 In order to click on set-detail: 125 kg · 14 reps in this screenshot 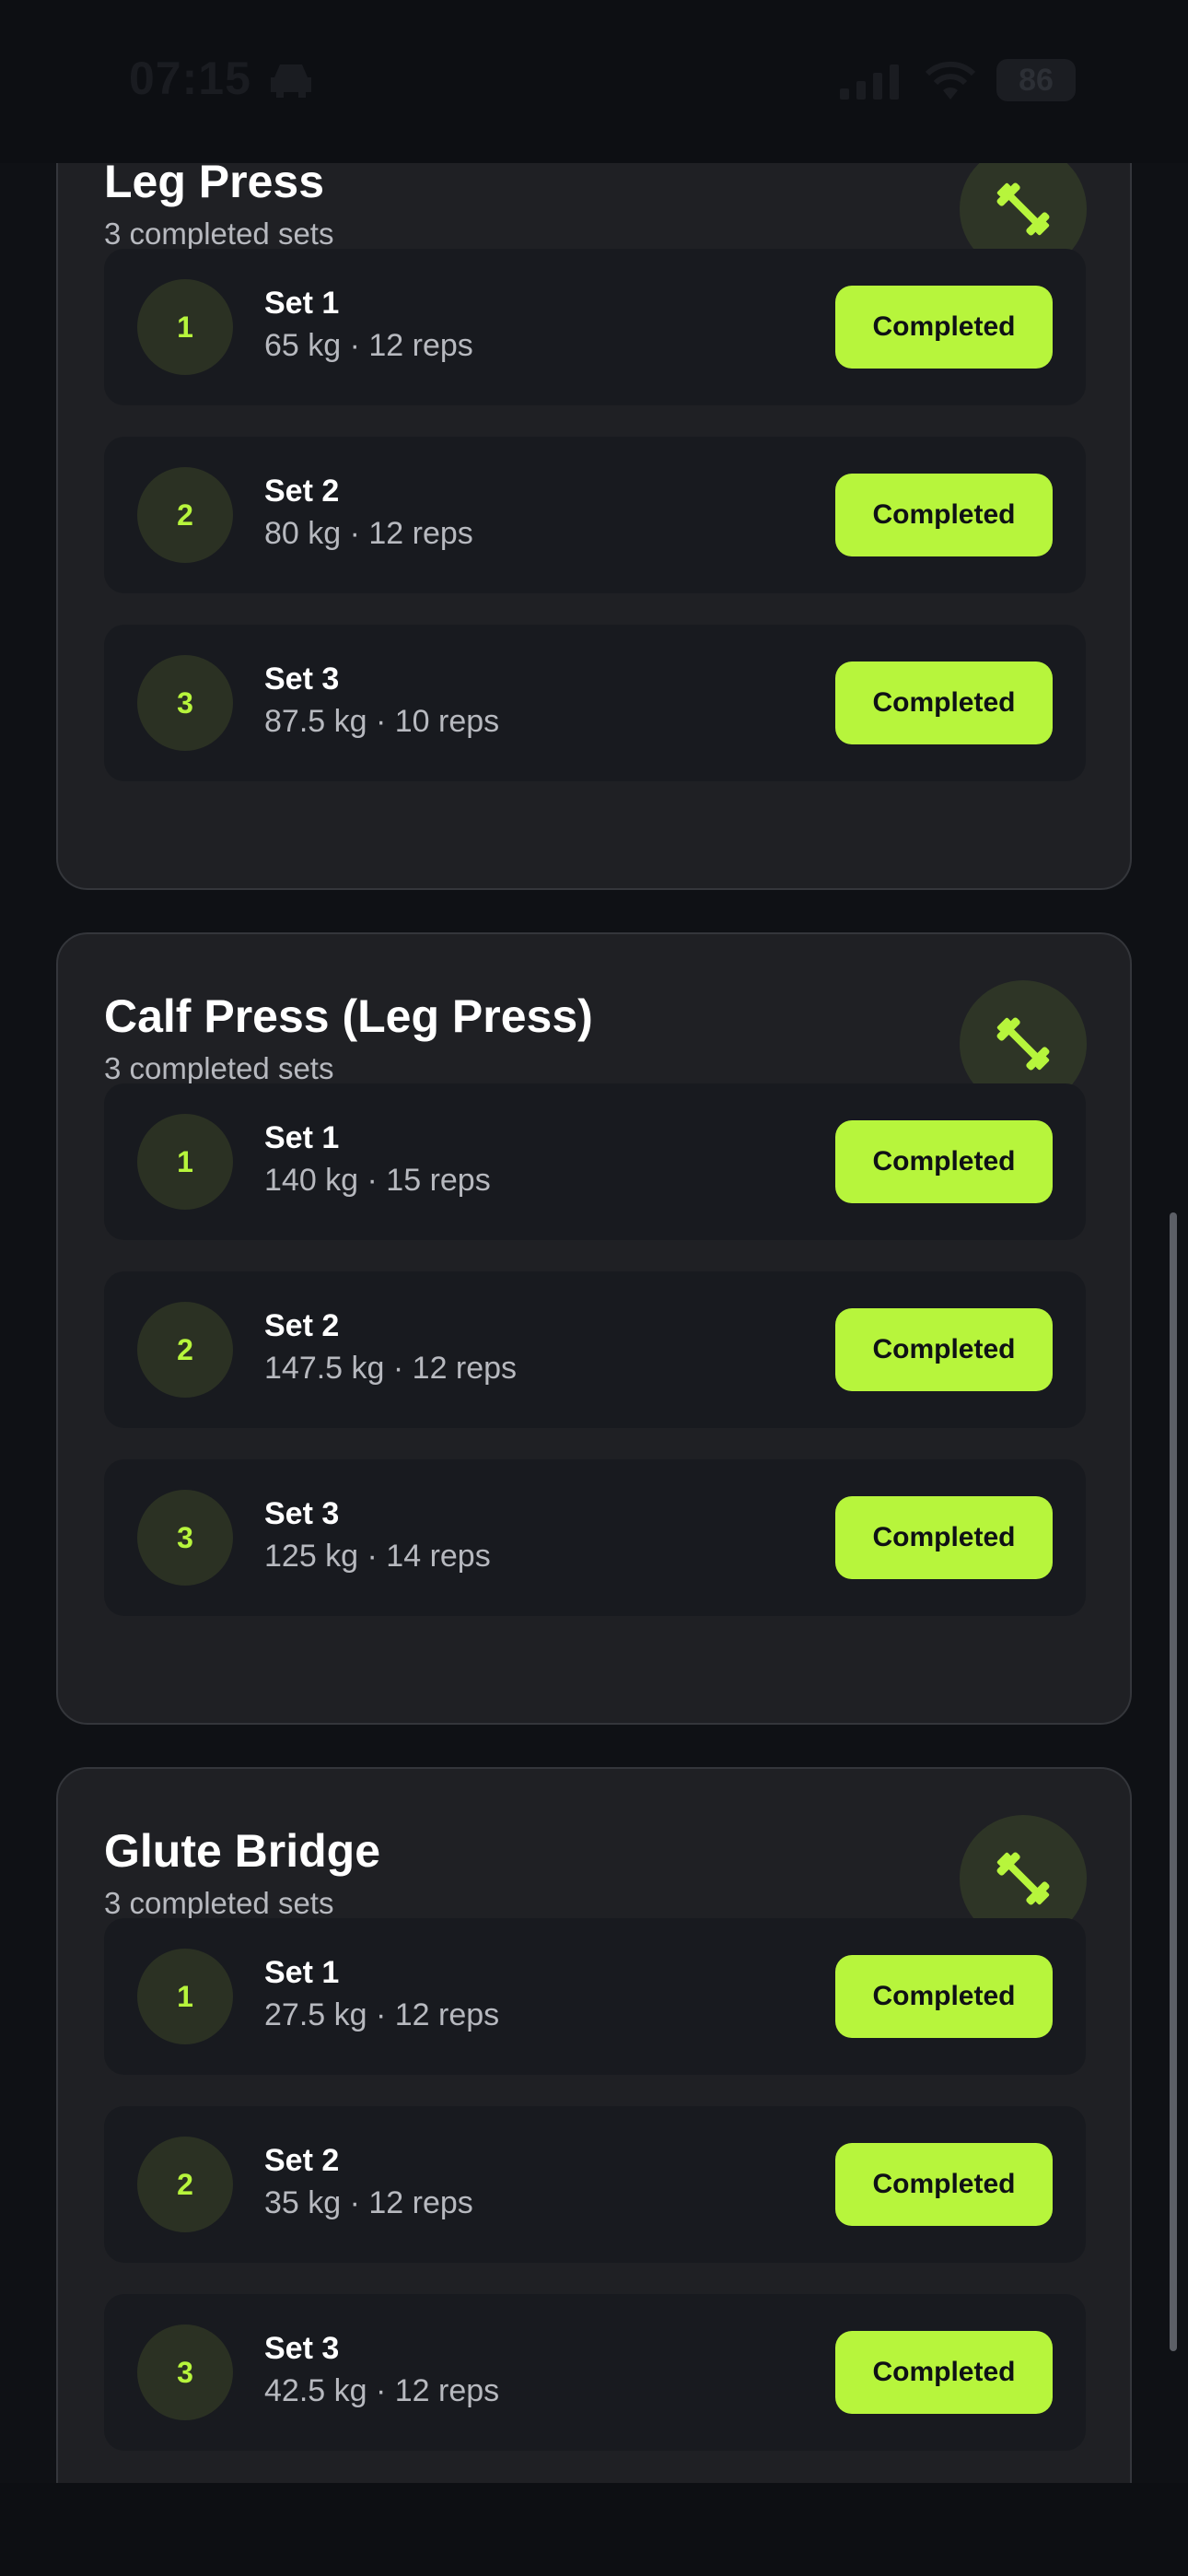, I will do `click(377, 1556)`.